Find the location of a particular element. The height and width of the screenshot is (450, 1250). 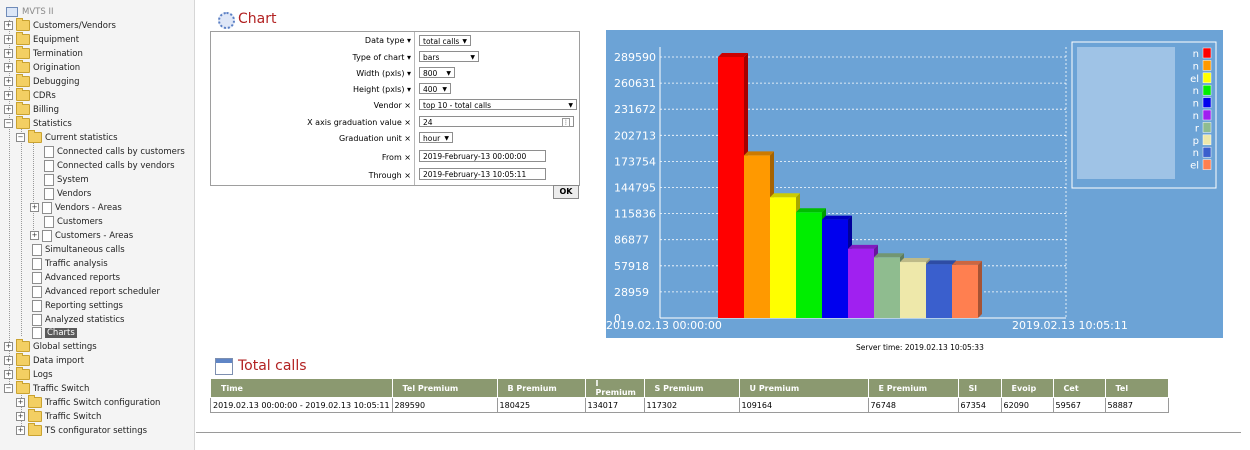

sidebar-item-customers-areas: + Customers - Areas is located at coordinates (81, 236).